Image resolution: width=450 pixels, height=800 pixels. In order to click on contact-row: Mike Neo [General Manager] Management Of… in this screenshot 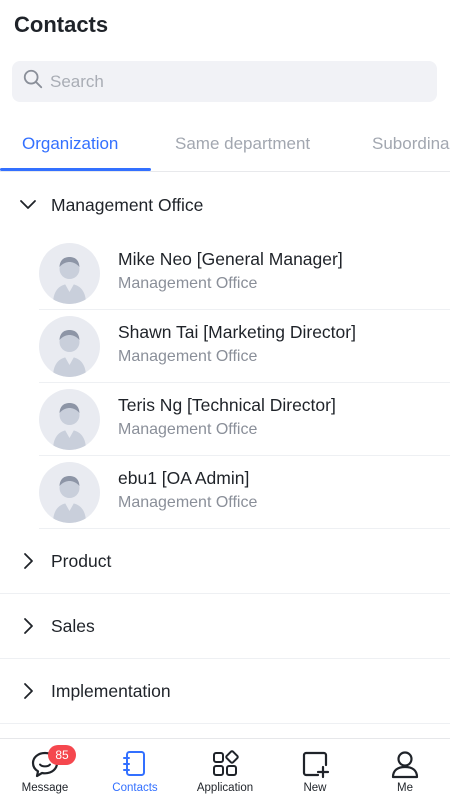, I will do `click(225, 273)`.